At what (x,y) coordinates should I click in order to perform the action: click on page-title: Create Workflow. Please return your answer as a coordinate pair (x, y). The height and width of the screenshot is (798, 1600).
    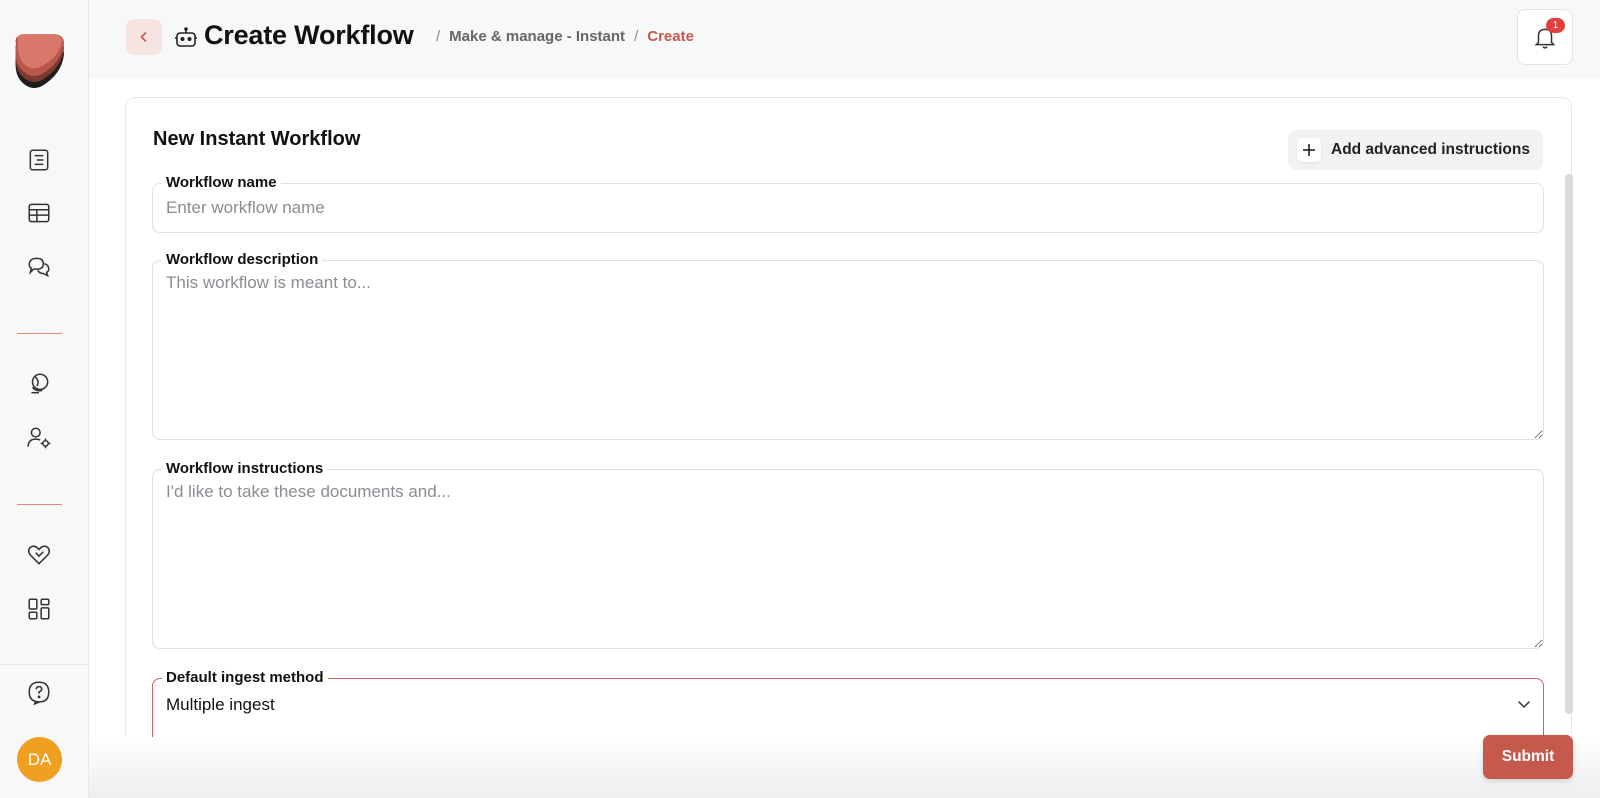
    Looking at the image, I should click on (309, 35).